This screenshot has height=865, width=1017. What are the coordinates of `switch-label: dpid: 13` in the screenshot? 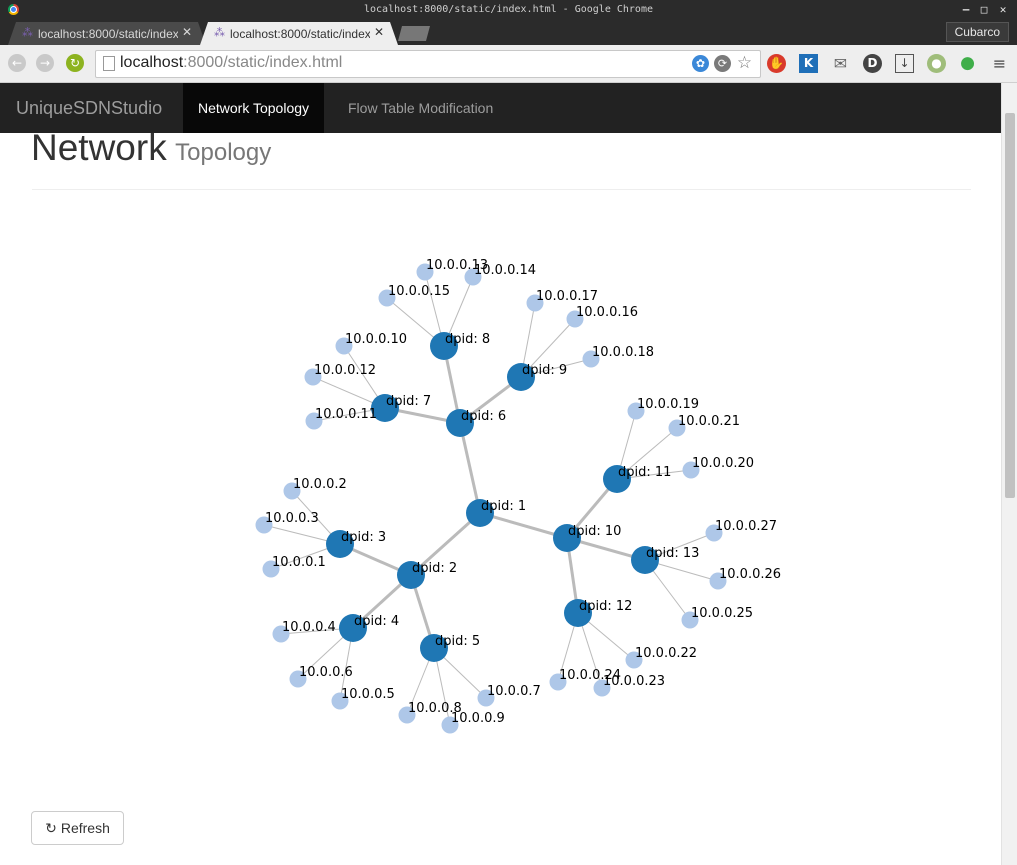 It's located at (672, 553).